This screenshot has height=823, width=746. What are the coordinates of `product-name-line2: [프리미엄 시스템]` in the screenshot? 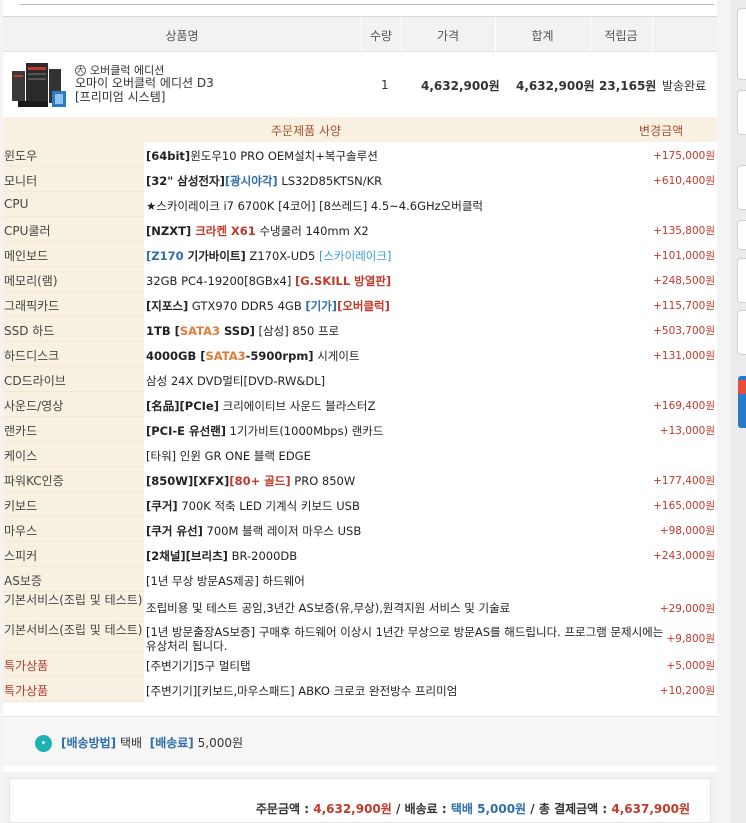 It's located at (144, 97).